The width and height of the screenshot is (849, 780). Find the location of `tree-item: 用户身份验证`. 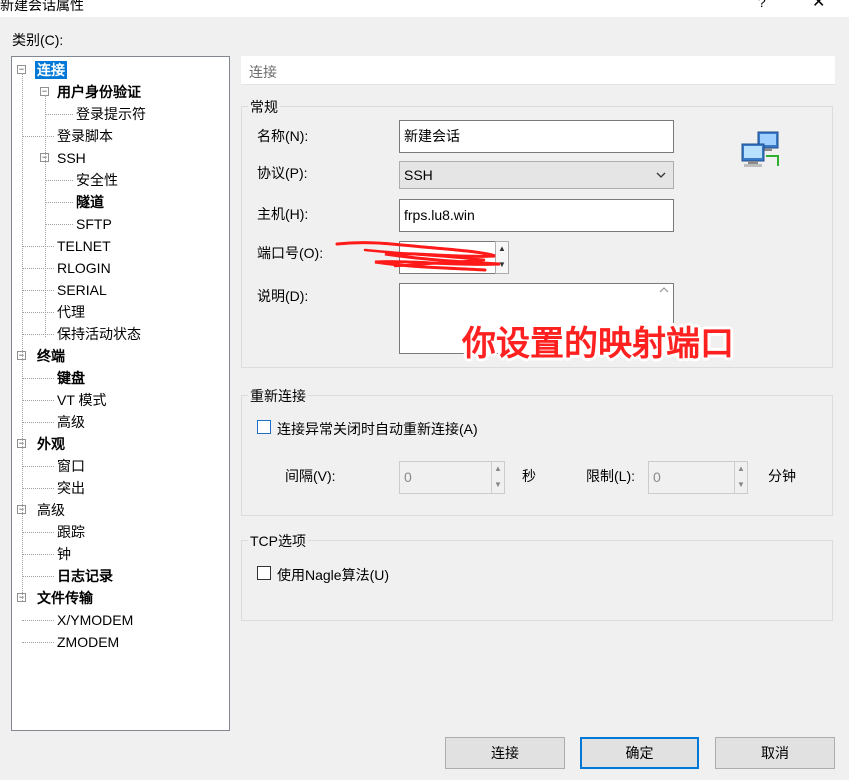

tree-item: 用户身份验证 is located at coordinates (99, 92).